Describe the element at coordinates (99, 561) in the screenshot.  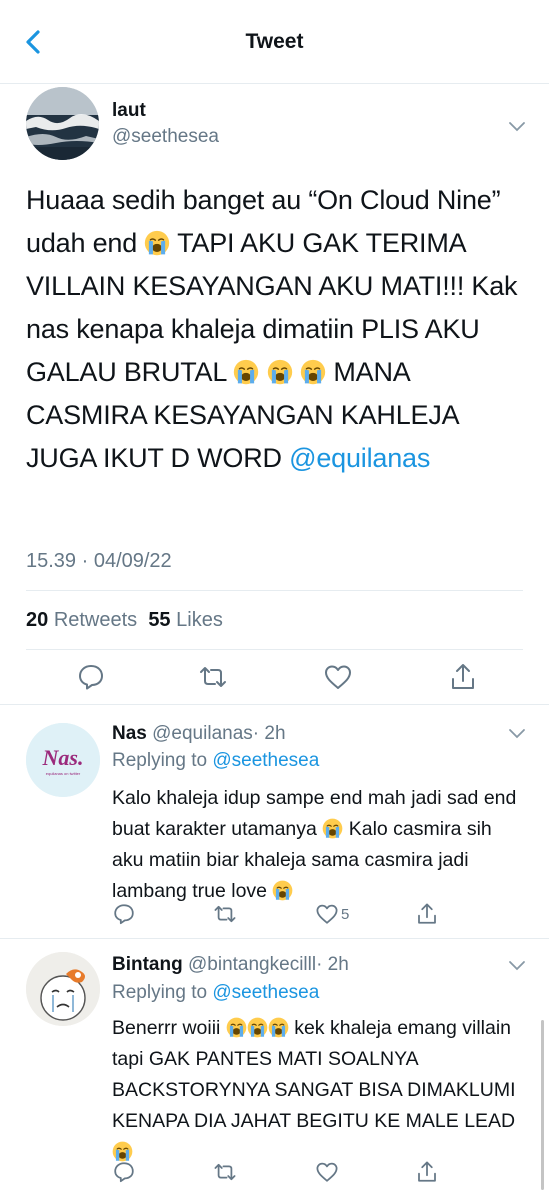
I see `tweet-timestamp: 15.39 · 04/09/22` at that location.